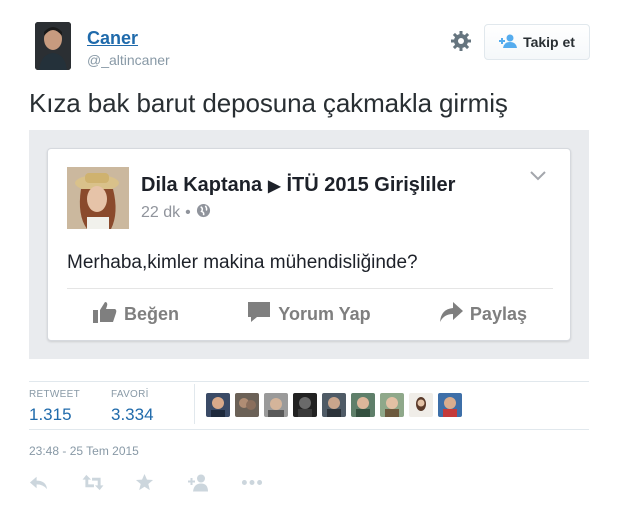 The image size is (618, 509). I want to click on favorite-stat: FAVORİ 3.334, so click(132, 407).